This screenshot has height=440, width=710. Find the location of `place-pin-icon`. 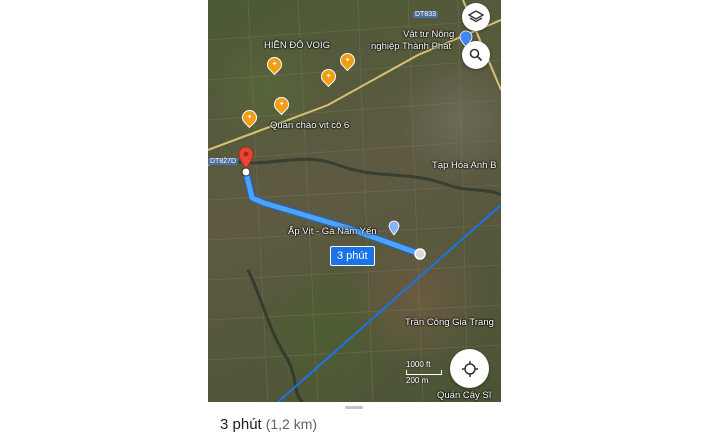

place-pin-icon is located at coordinates (394, 228).